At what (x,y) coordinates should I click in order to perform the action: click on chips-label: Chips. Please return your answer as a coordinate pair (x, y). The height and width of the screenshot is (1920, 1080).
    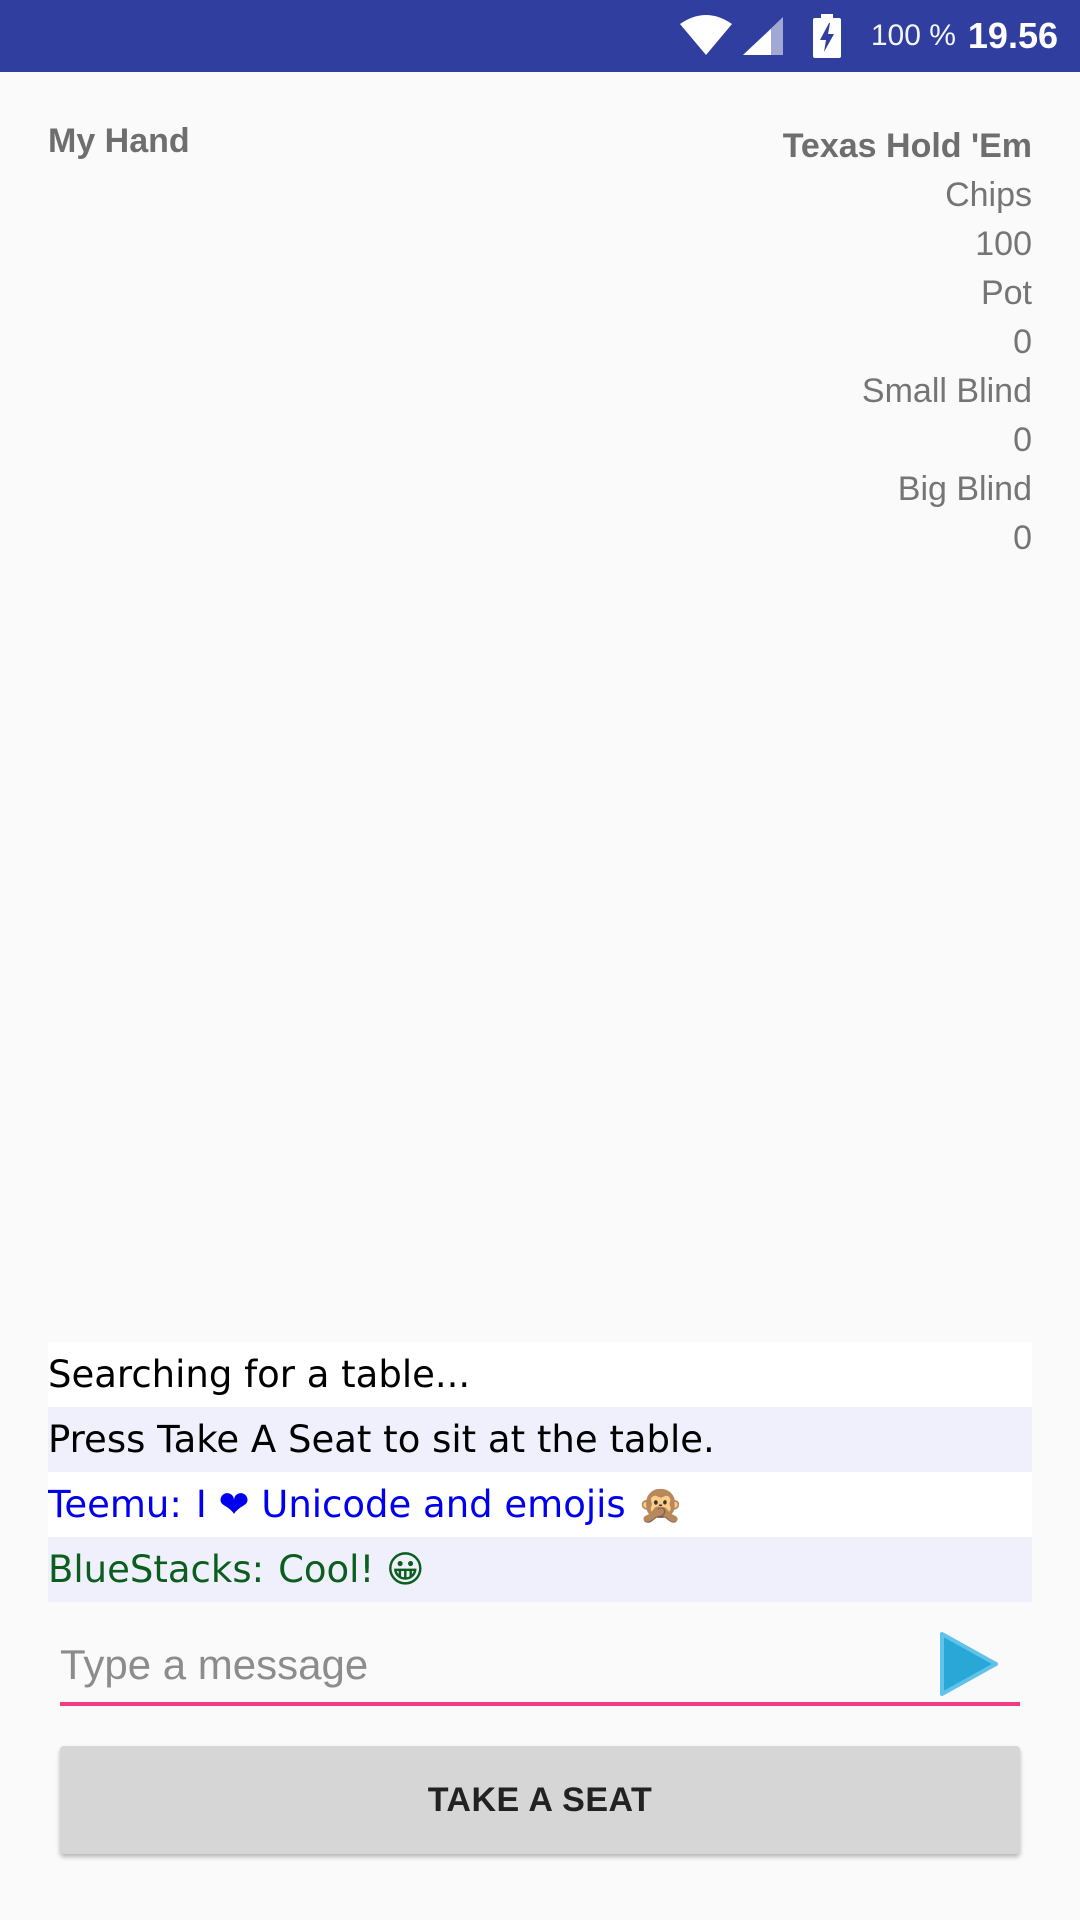
    Looking at the image, I should click on (988, 195).